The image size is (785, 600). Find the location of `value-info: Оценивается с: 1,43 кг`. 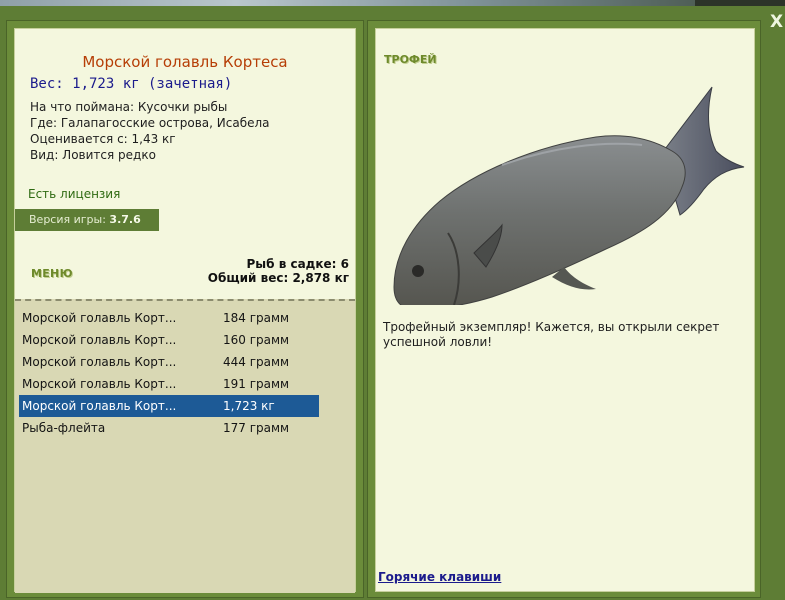

value-info: Оценивается с: 1,43 кг is located at coordinates (103, 139).